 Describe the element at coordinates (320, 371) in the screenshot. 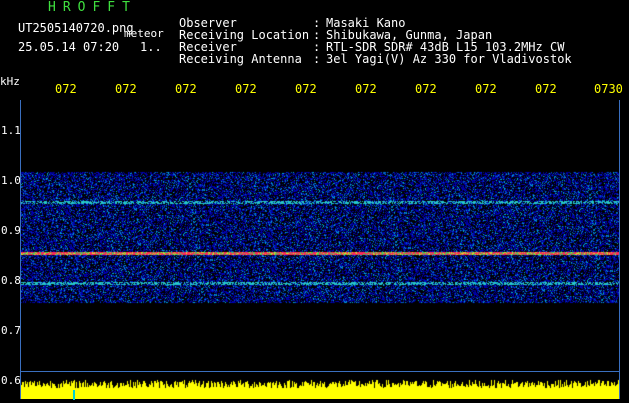

I see `baseline-line` at that location.